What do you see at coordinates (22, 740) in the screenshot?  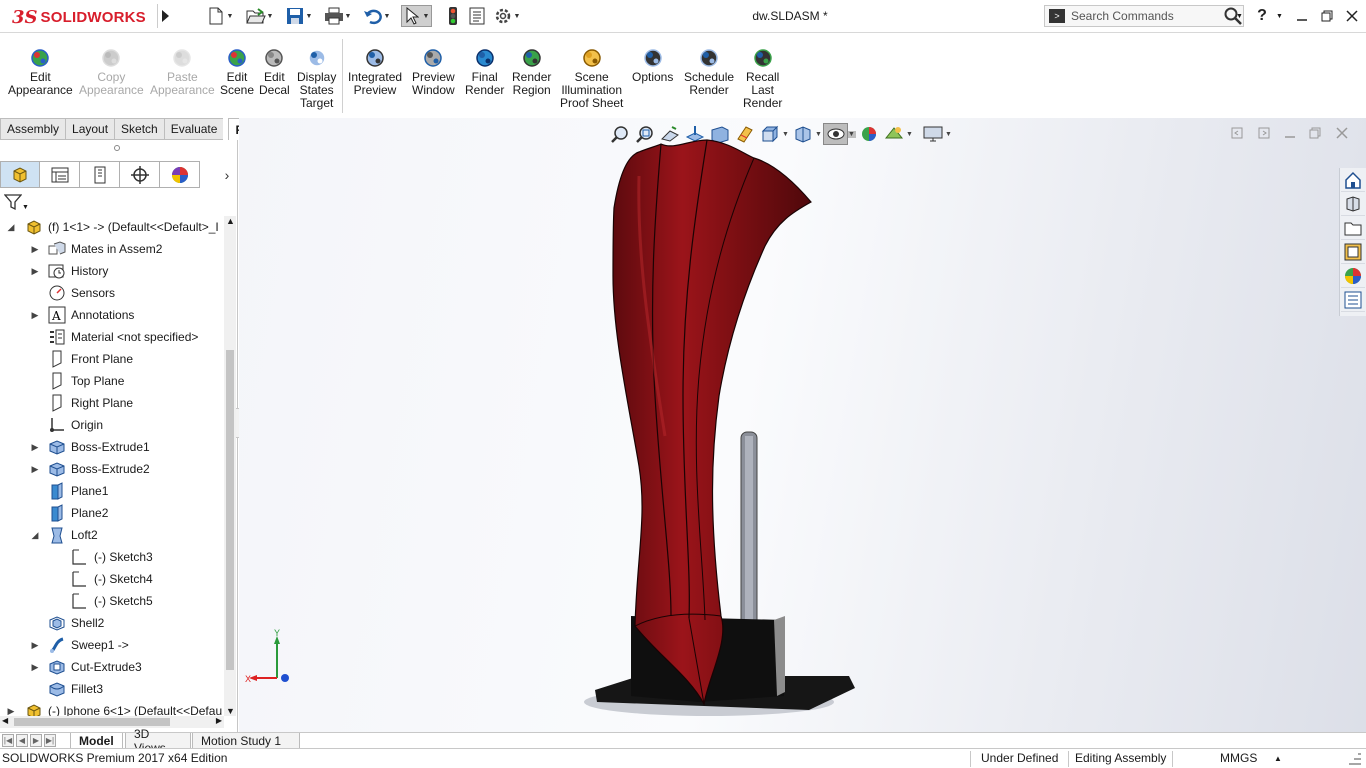 I see `prev-tab-icon: ◀` at bounding box center [22, 740].